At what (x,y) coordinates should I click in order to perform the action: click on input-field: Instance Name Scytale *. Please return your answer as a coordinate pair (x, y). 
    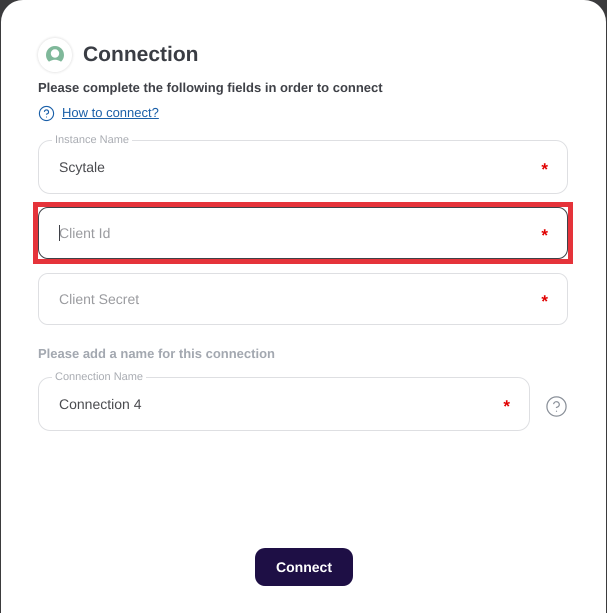
    Looking at the image, I should click on (303, 164).